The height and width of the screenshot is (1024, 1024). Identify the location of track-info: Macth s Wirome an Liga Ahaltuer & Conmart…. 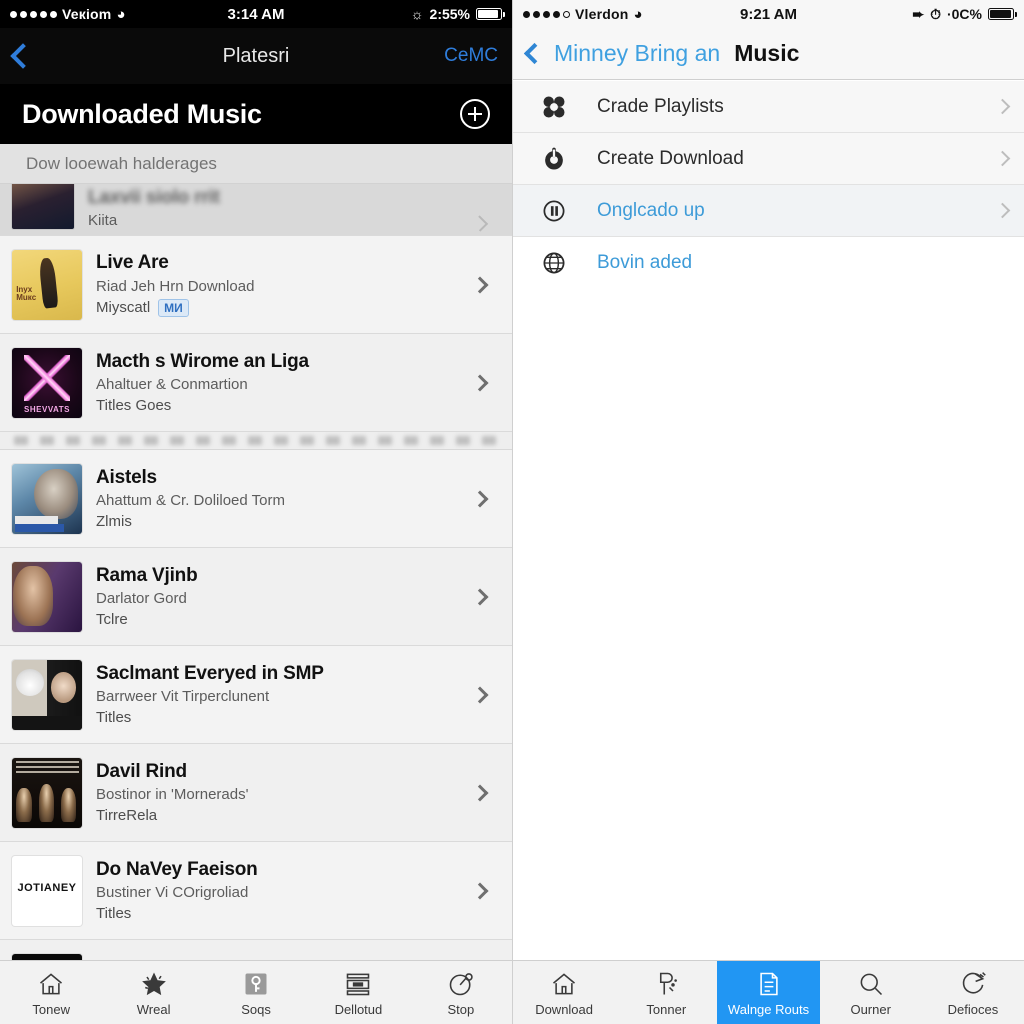
(273, 382).